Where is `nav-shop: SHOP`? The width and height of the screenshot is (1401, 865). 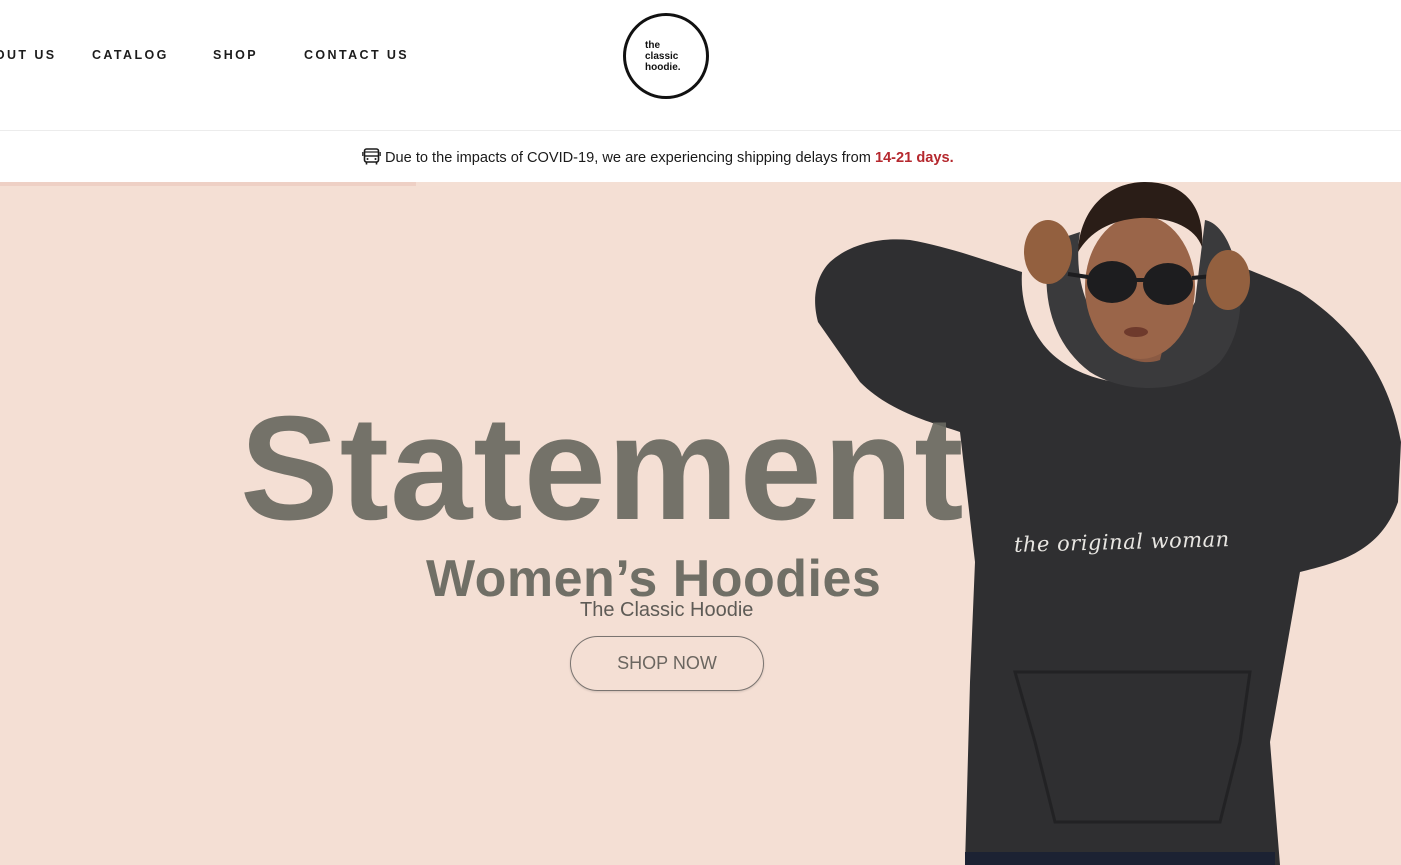 nav-shop: SHOP is located at coordinates (235, 55).